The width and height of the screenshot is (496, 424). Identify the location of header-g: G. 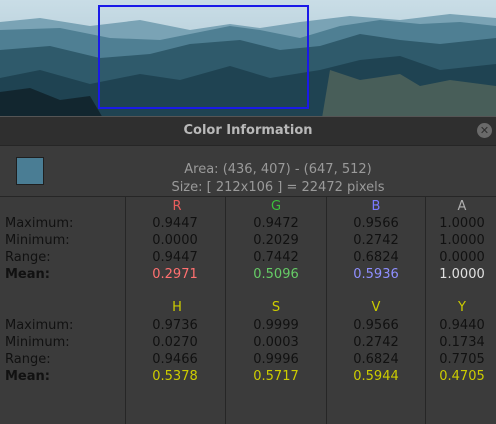
(276, 206).